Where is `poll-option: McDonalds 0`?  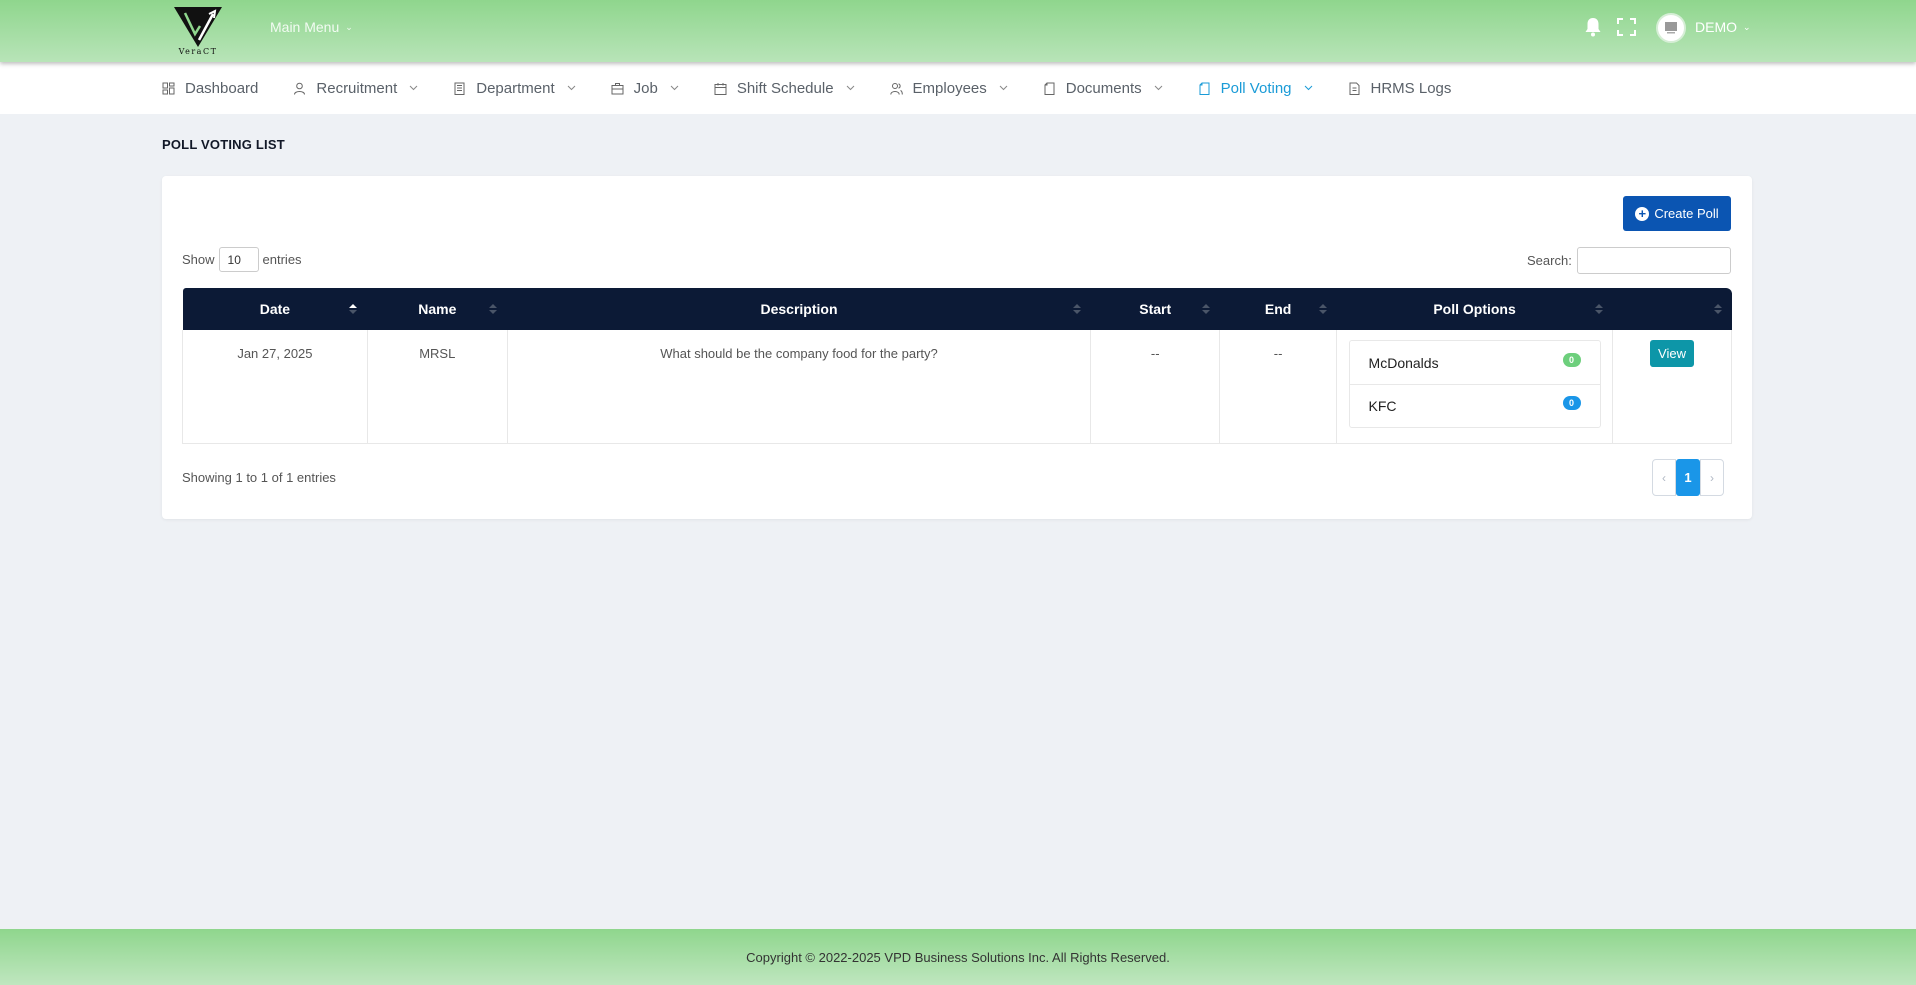 poll-option: McDonalds 0 is located at coordinates (1475, 362).